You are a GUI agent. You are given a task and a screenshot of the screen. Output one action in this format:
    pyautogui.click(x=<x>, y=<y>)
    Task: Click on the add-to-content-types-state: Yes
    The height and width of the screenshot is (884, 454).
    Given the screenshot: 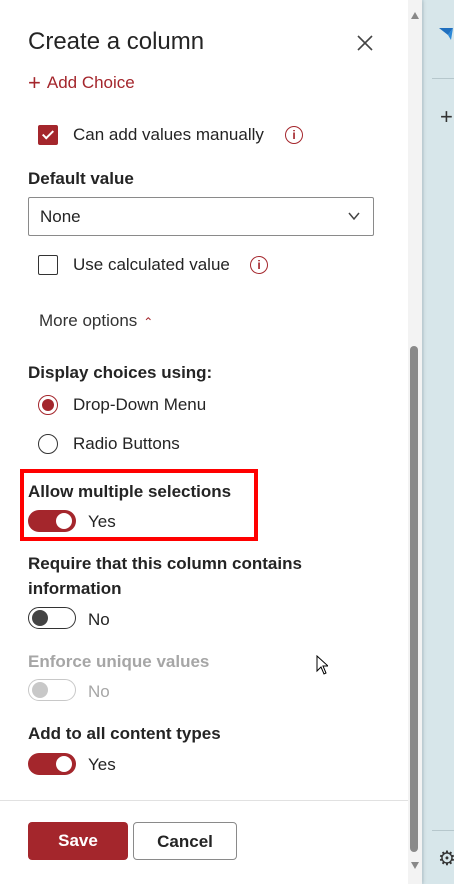 What is the action you would take?
    pyautogui.click(x=102, y=764)
    